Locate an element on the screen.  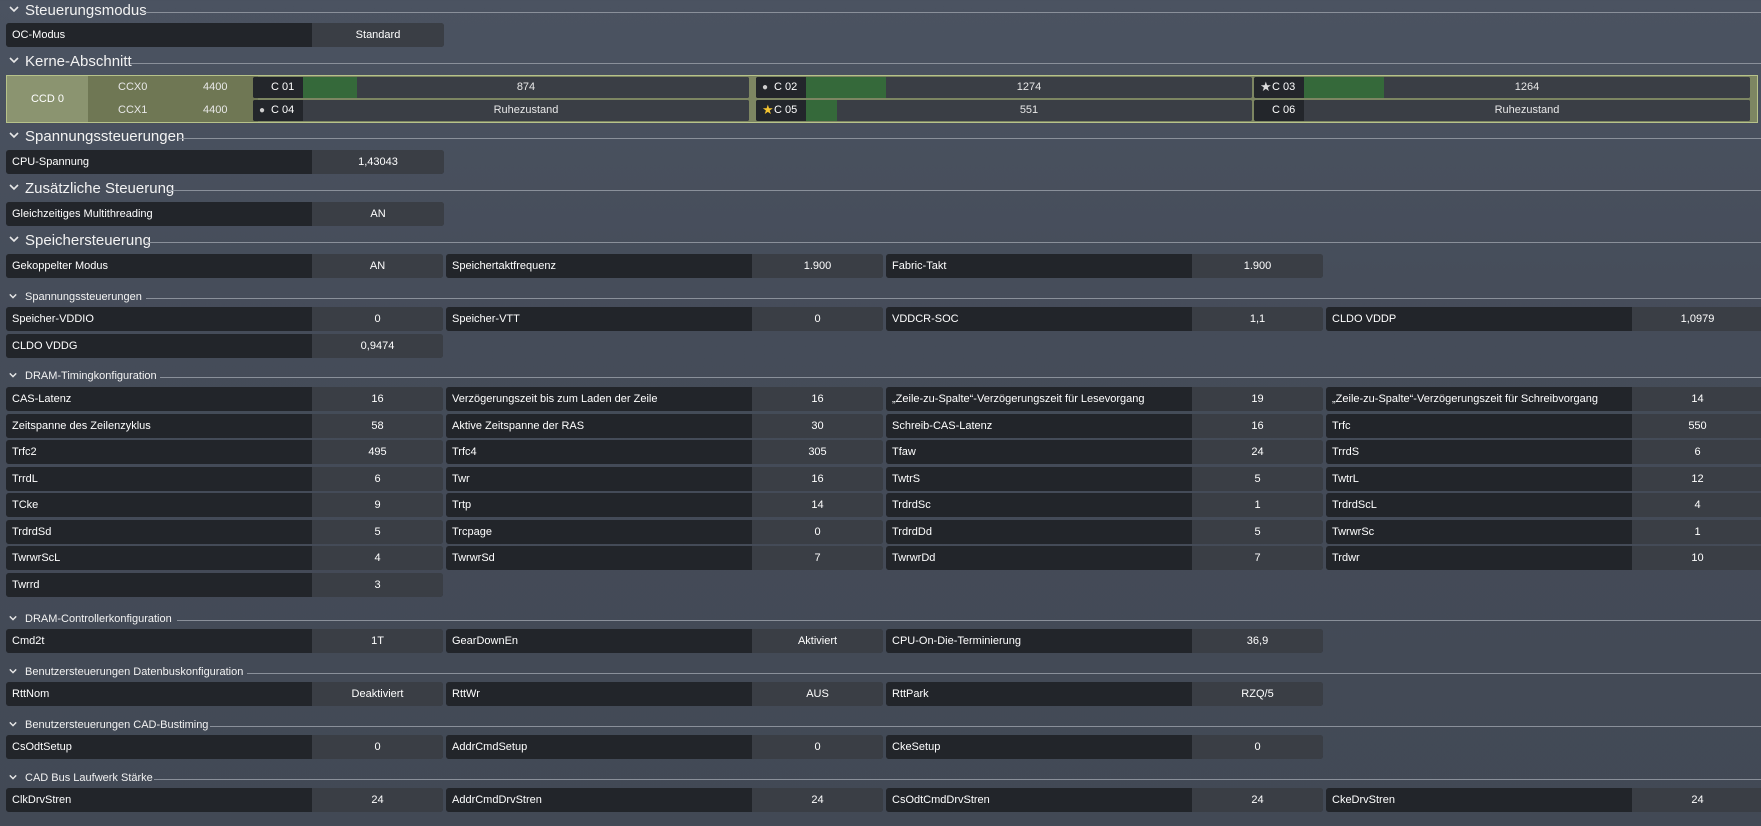
core-c04: ● C 04 Ruhezustand is located at coordinates (501, 110).